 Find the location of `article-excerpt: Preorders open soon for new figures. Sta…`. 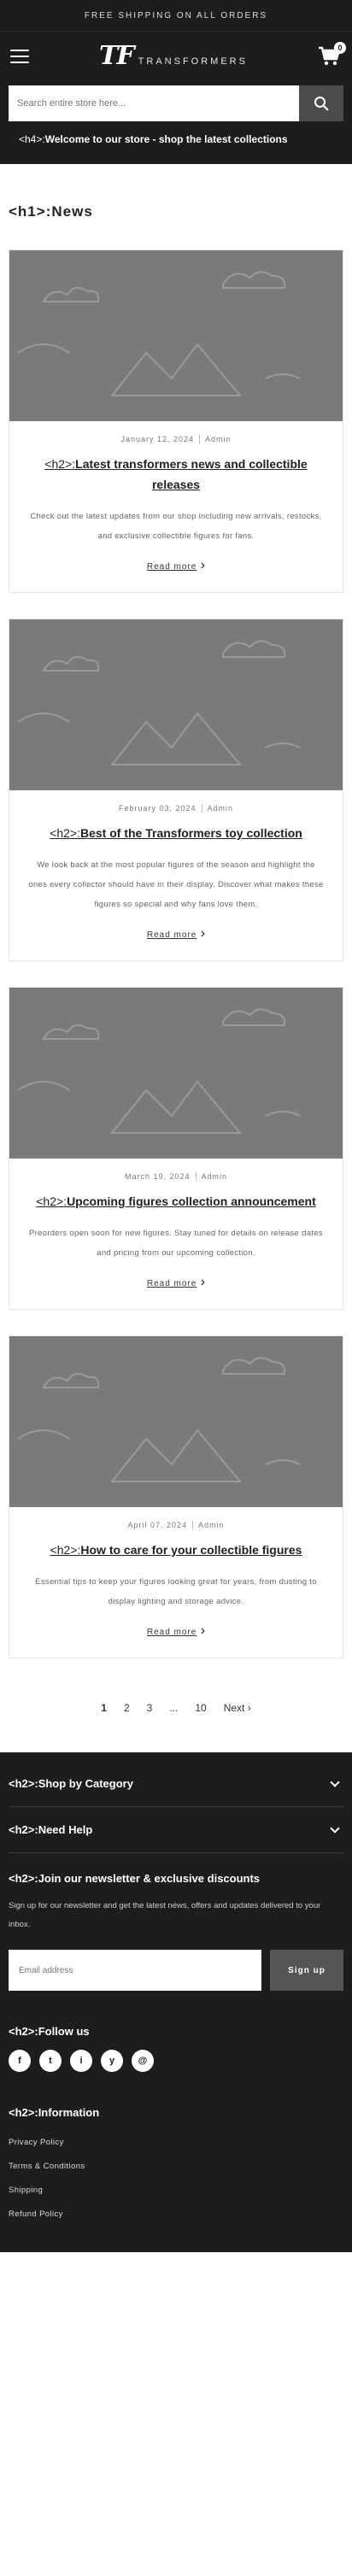

article-excerpt: Preorders open soon for new figures. Sta… is located at coordinates (176, 1243).